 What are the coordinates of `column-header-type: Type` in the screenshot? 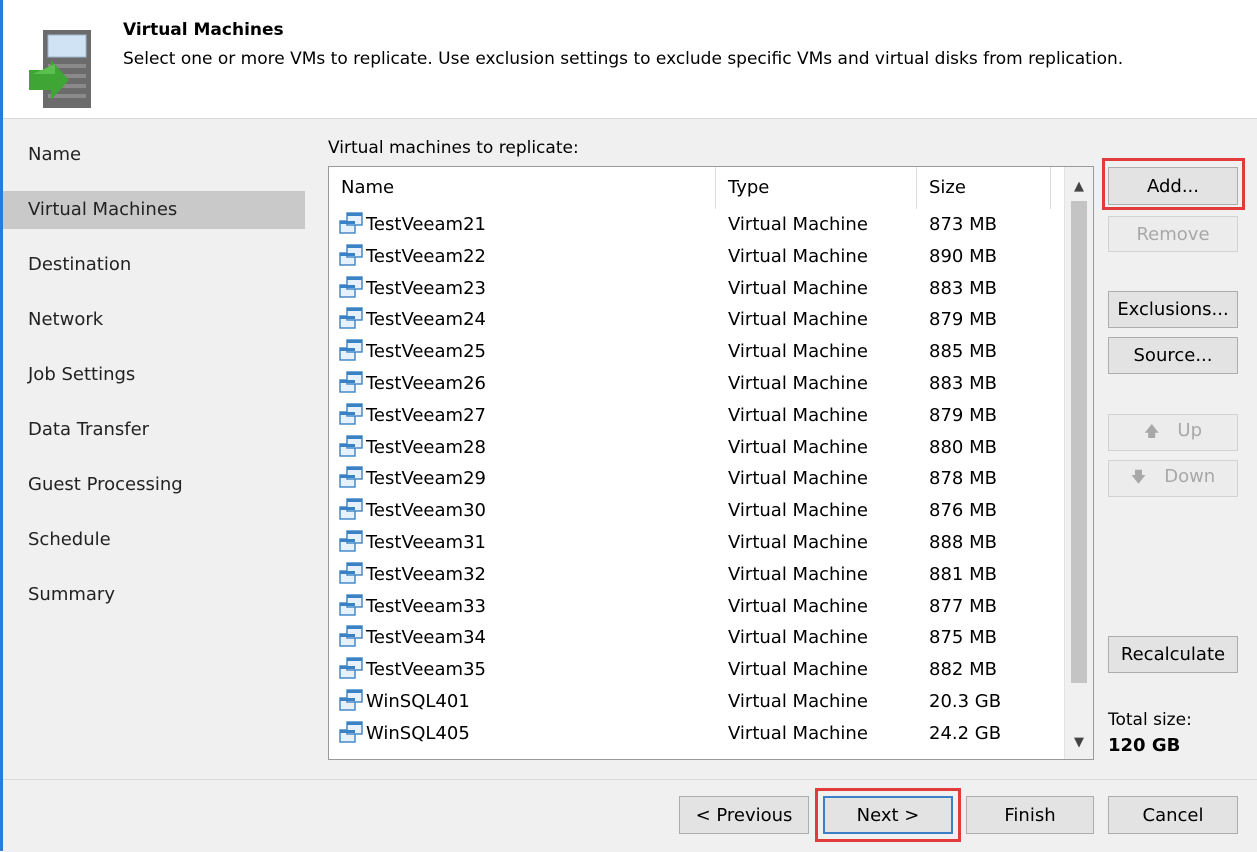 It's located at (816, 188).